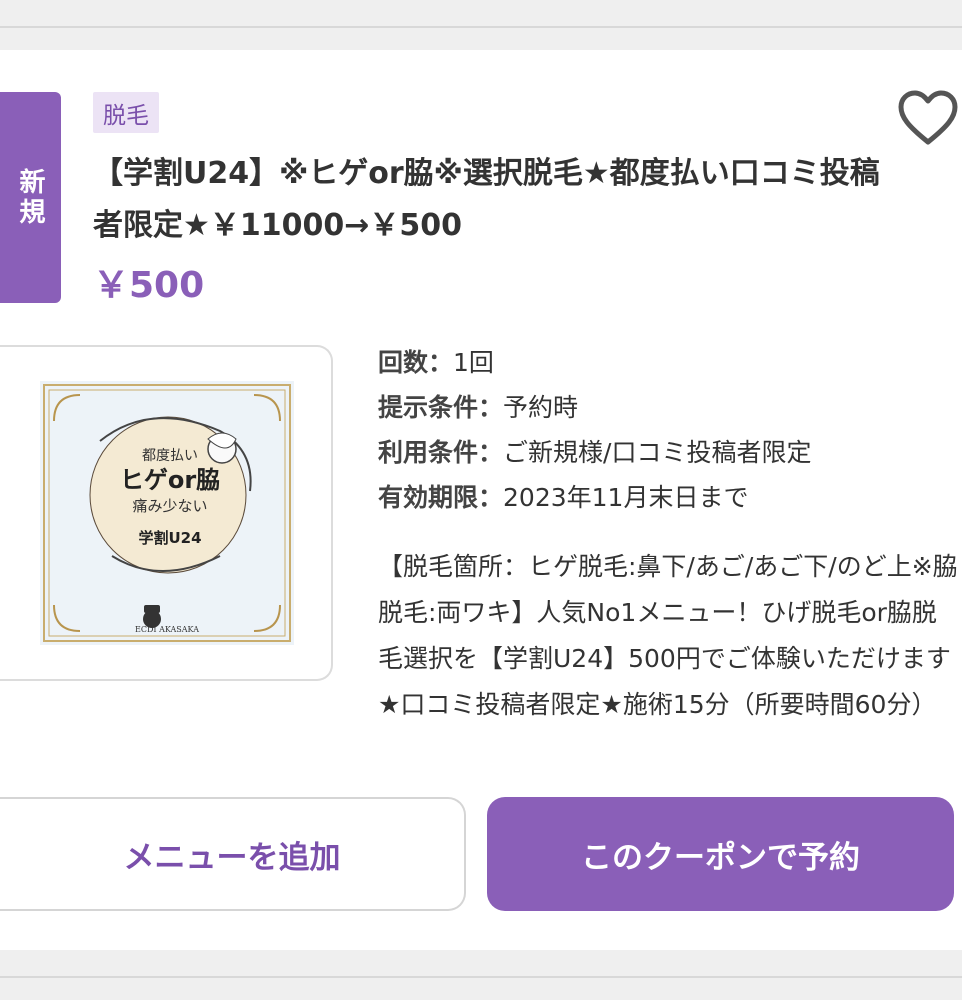 The width and height of the screenshot is (962, 1000). What do you see at coordinates (626, 497) in the screenshot?
I see `detail-value: 2023年11月末日まで` at bounding box center [626, 497].